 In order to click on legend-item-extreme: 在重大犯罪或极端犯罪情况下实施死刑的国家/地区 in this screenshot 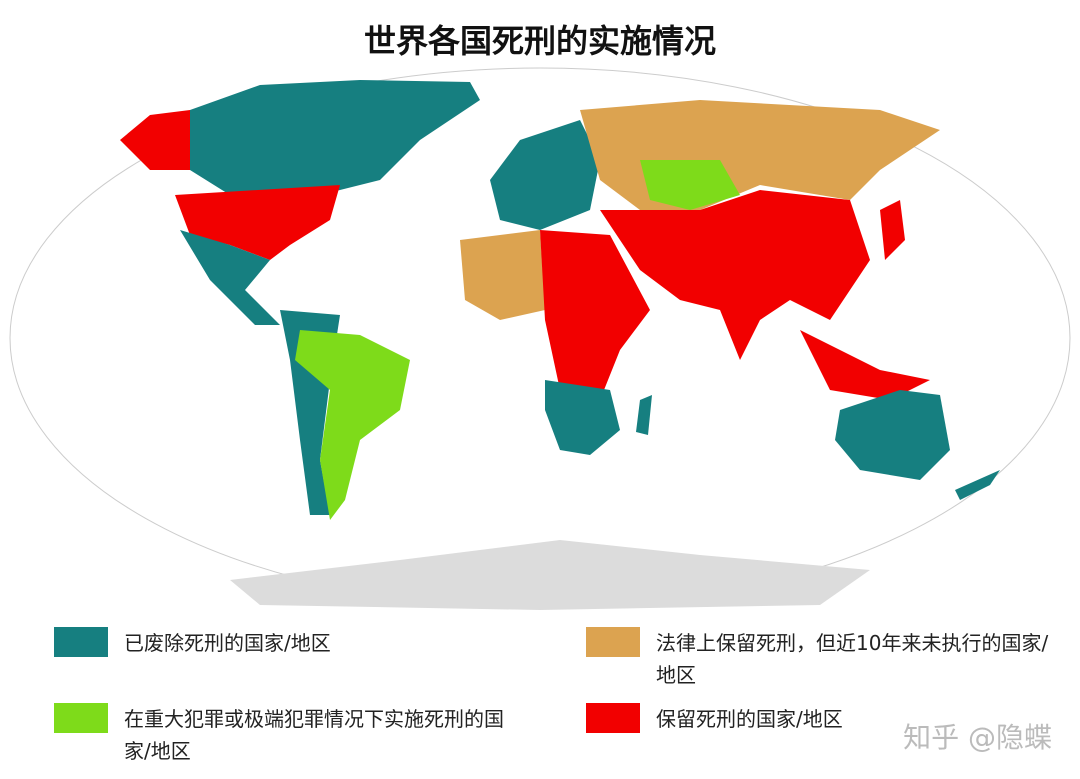, I will do `click(289, 735)`.